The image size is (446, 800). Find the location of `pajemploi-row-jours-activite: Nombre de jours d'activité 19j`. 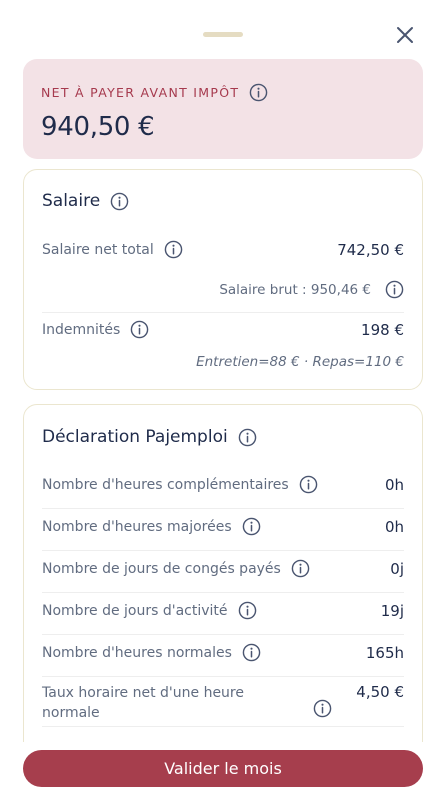

pajemploi-row-jours-activite: Nombre de jours d'activité 19j is located at coordinates (223, 610).